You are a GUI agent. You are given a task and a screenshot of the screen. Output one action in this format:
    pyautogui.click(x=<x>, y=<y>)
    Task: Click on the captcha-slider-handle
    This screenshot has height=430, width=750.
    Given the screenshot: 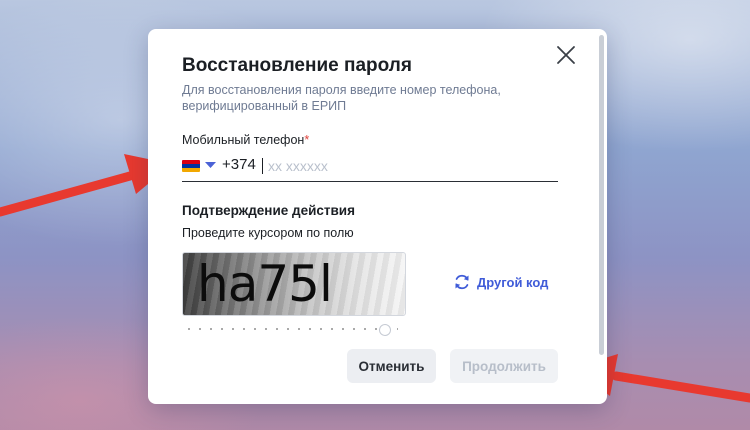 What is the action you would take?
    pyautogui.click(x=385, y=330)
    